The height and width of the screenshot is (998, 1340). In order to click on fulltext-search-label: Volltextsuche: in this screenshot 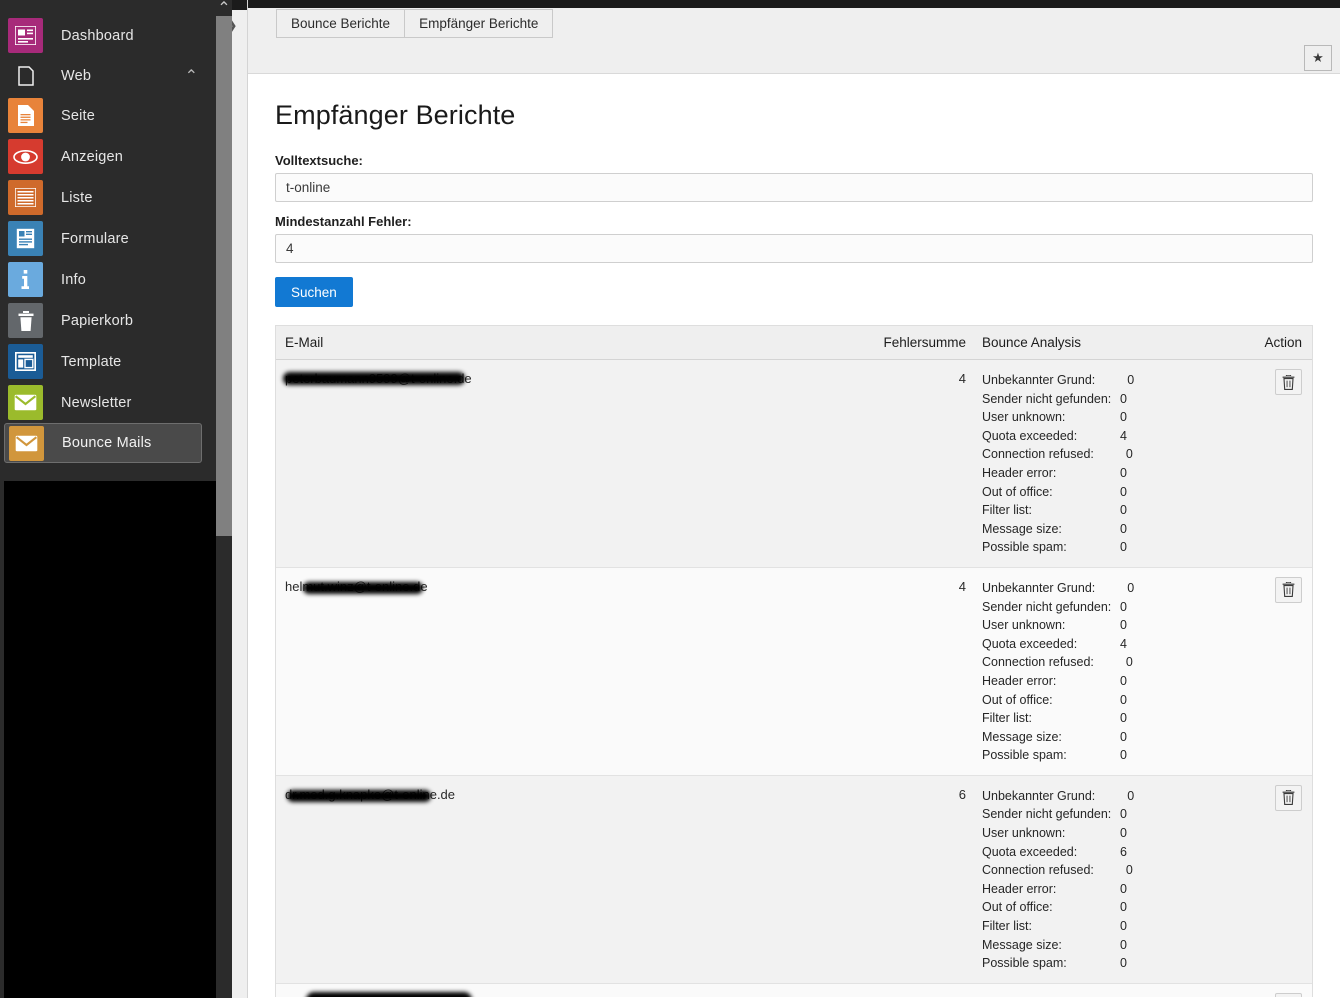, I will do `click(319, 160)`.